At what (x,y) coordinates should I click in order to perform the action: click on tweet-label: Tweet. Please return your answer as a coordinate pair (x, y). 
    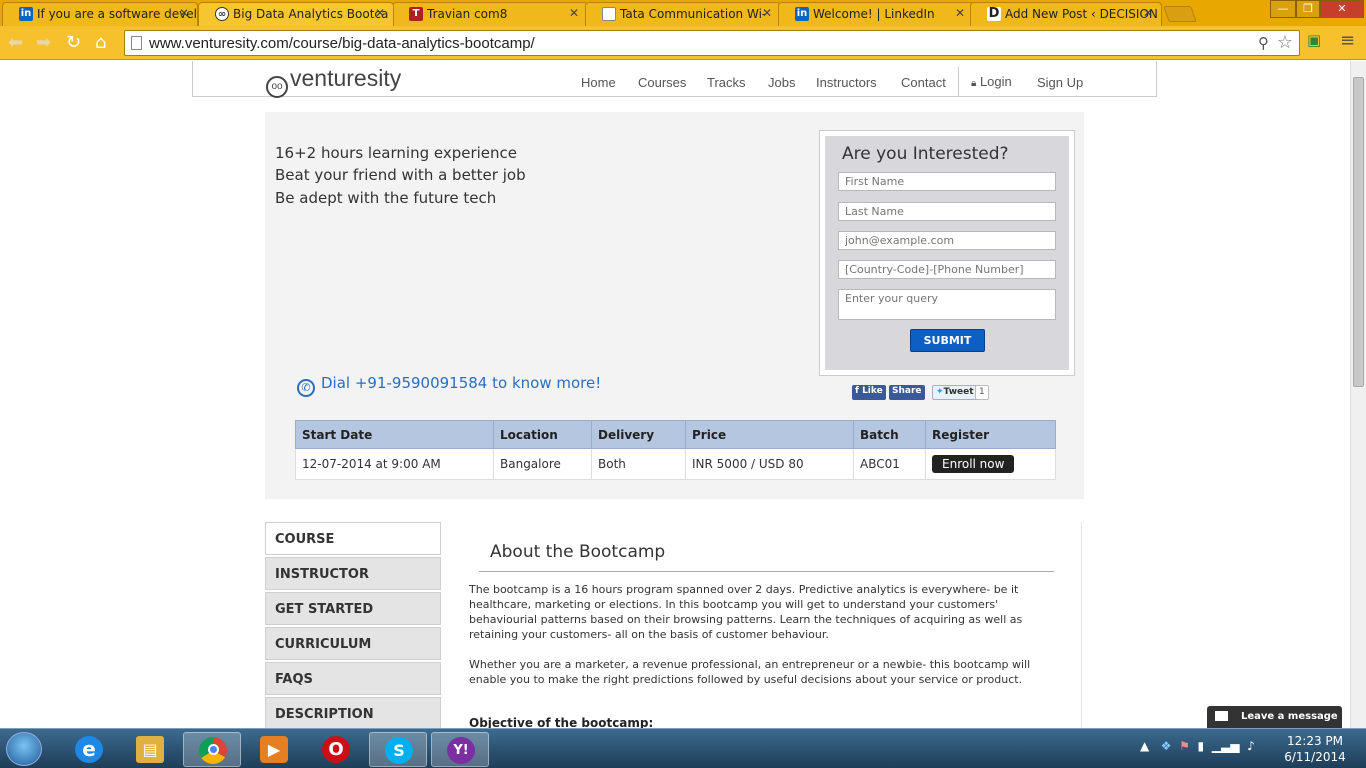
    Looking at the image, I should click on (958, 392).